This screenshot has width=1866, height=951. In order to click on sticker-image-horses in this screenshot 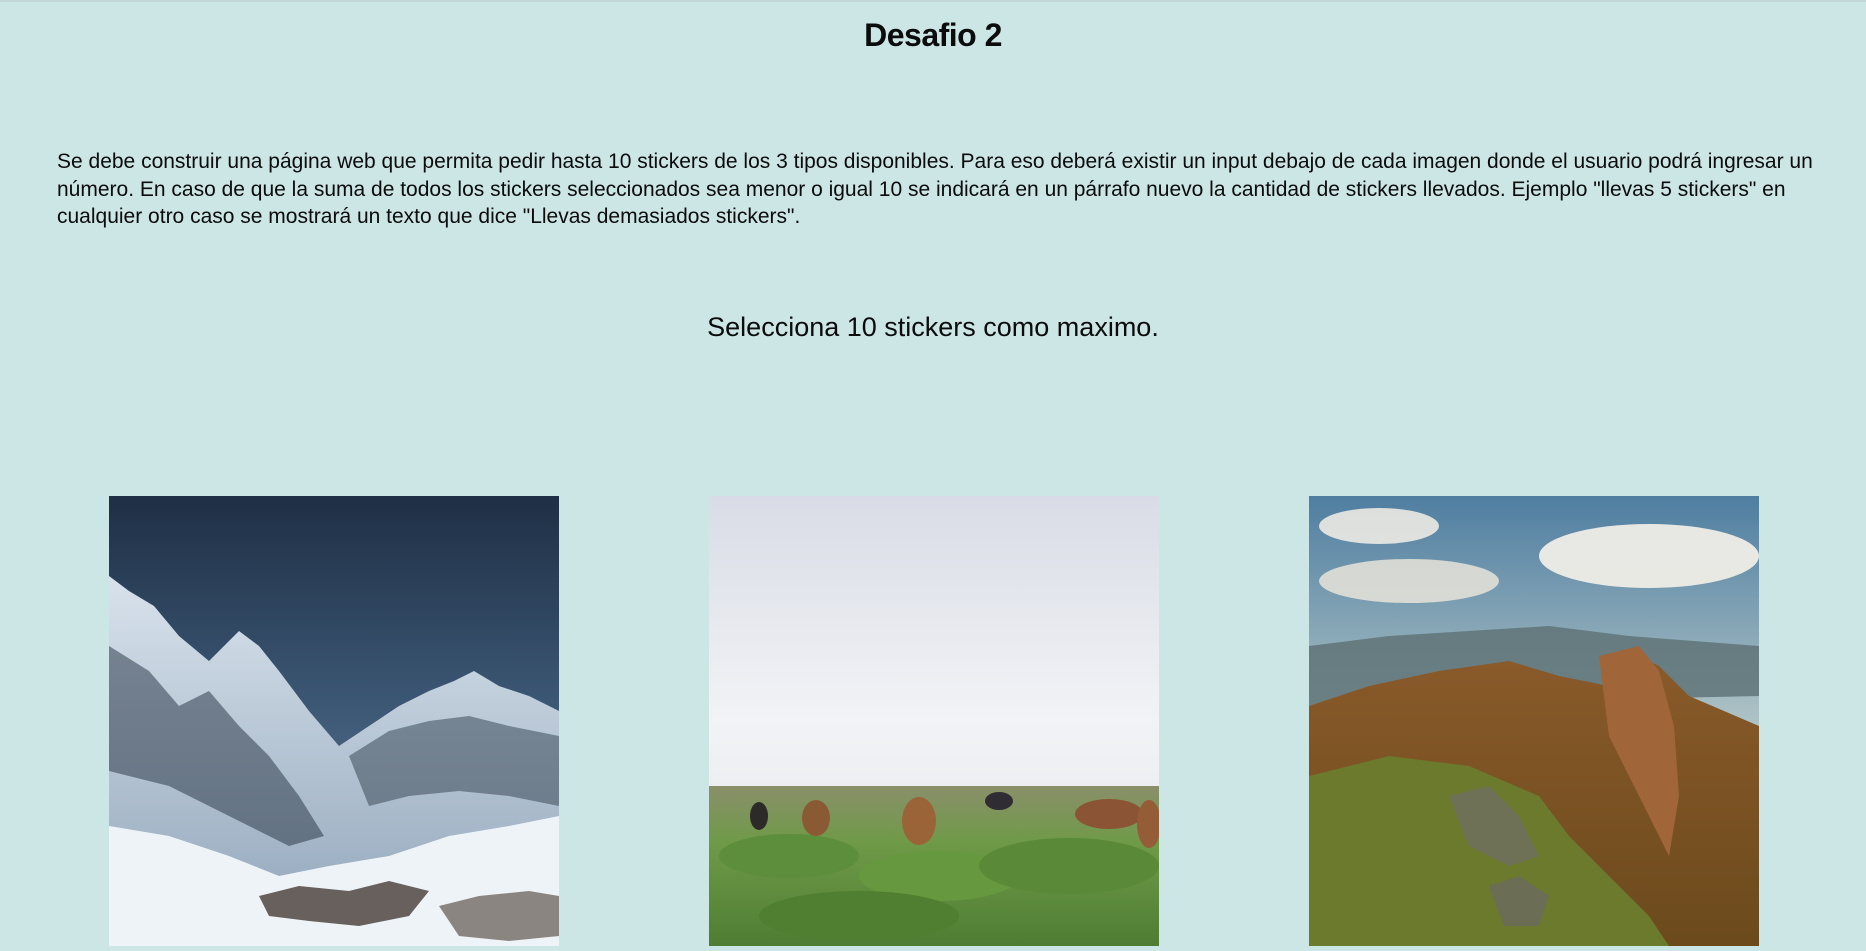, I will do `click(934, 721)`.